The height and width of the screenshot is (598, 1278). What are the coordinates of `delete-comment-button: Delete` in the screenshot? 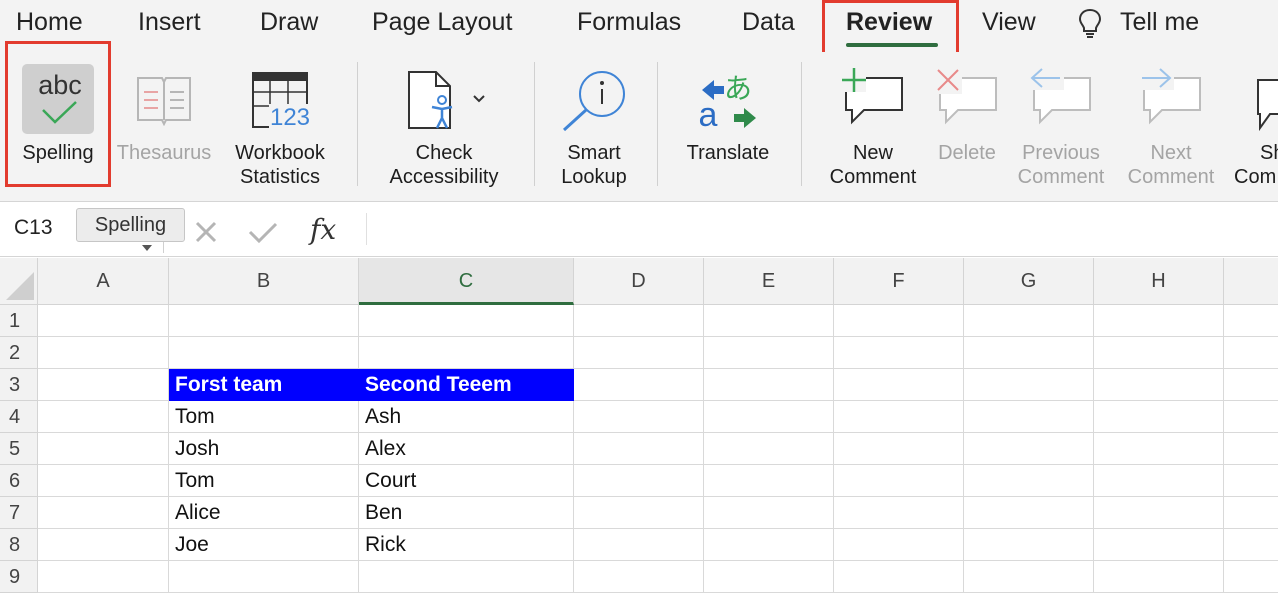 It's located at (967, 117).